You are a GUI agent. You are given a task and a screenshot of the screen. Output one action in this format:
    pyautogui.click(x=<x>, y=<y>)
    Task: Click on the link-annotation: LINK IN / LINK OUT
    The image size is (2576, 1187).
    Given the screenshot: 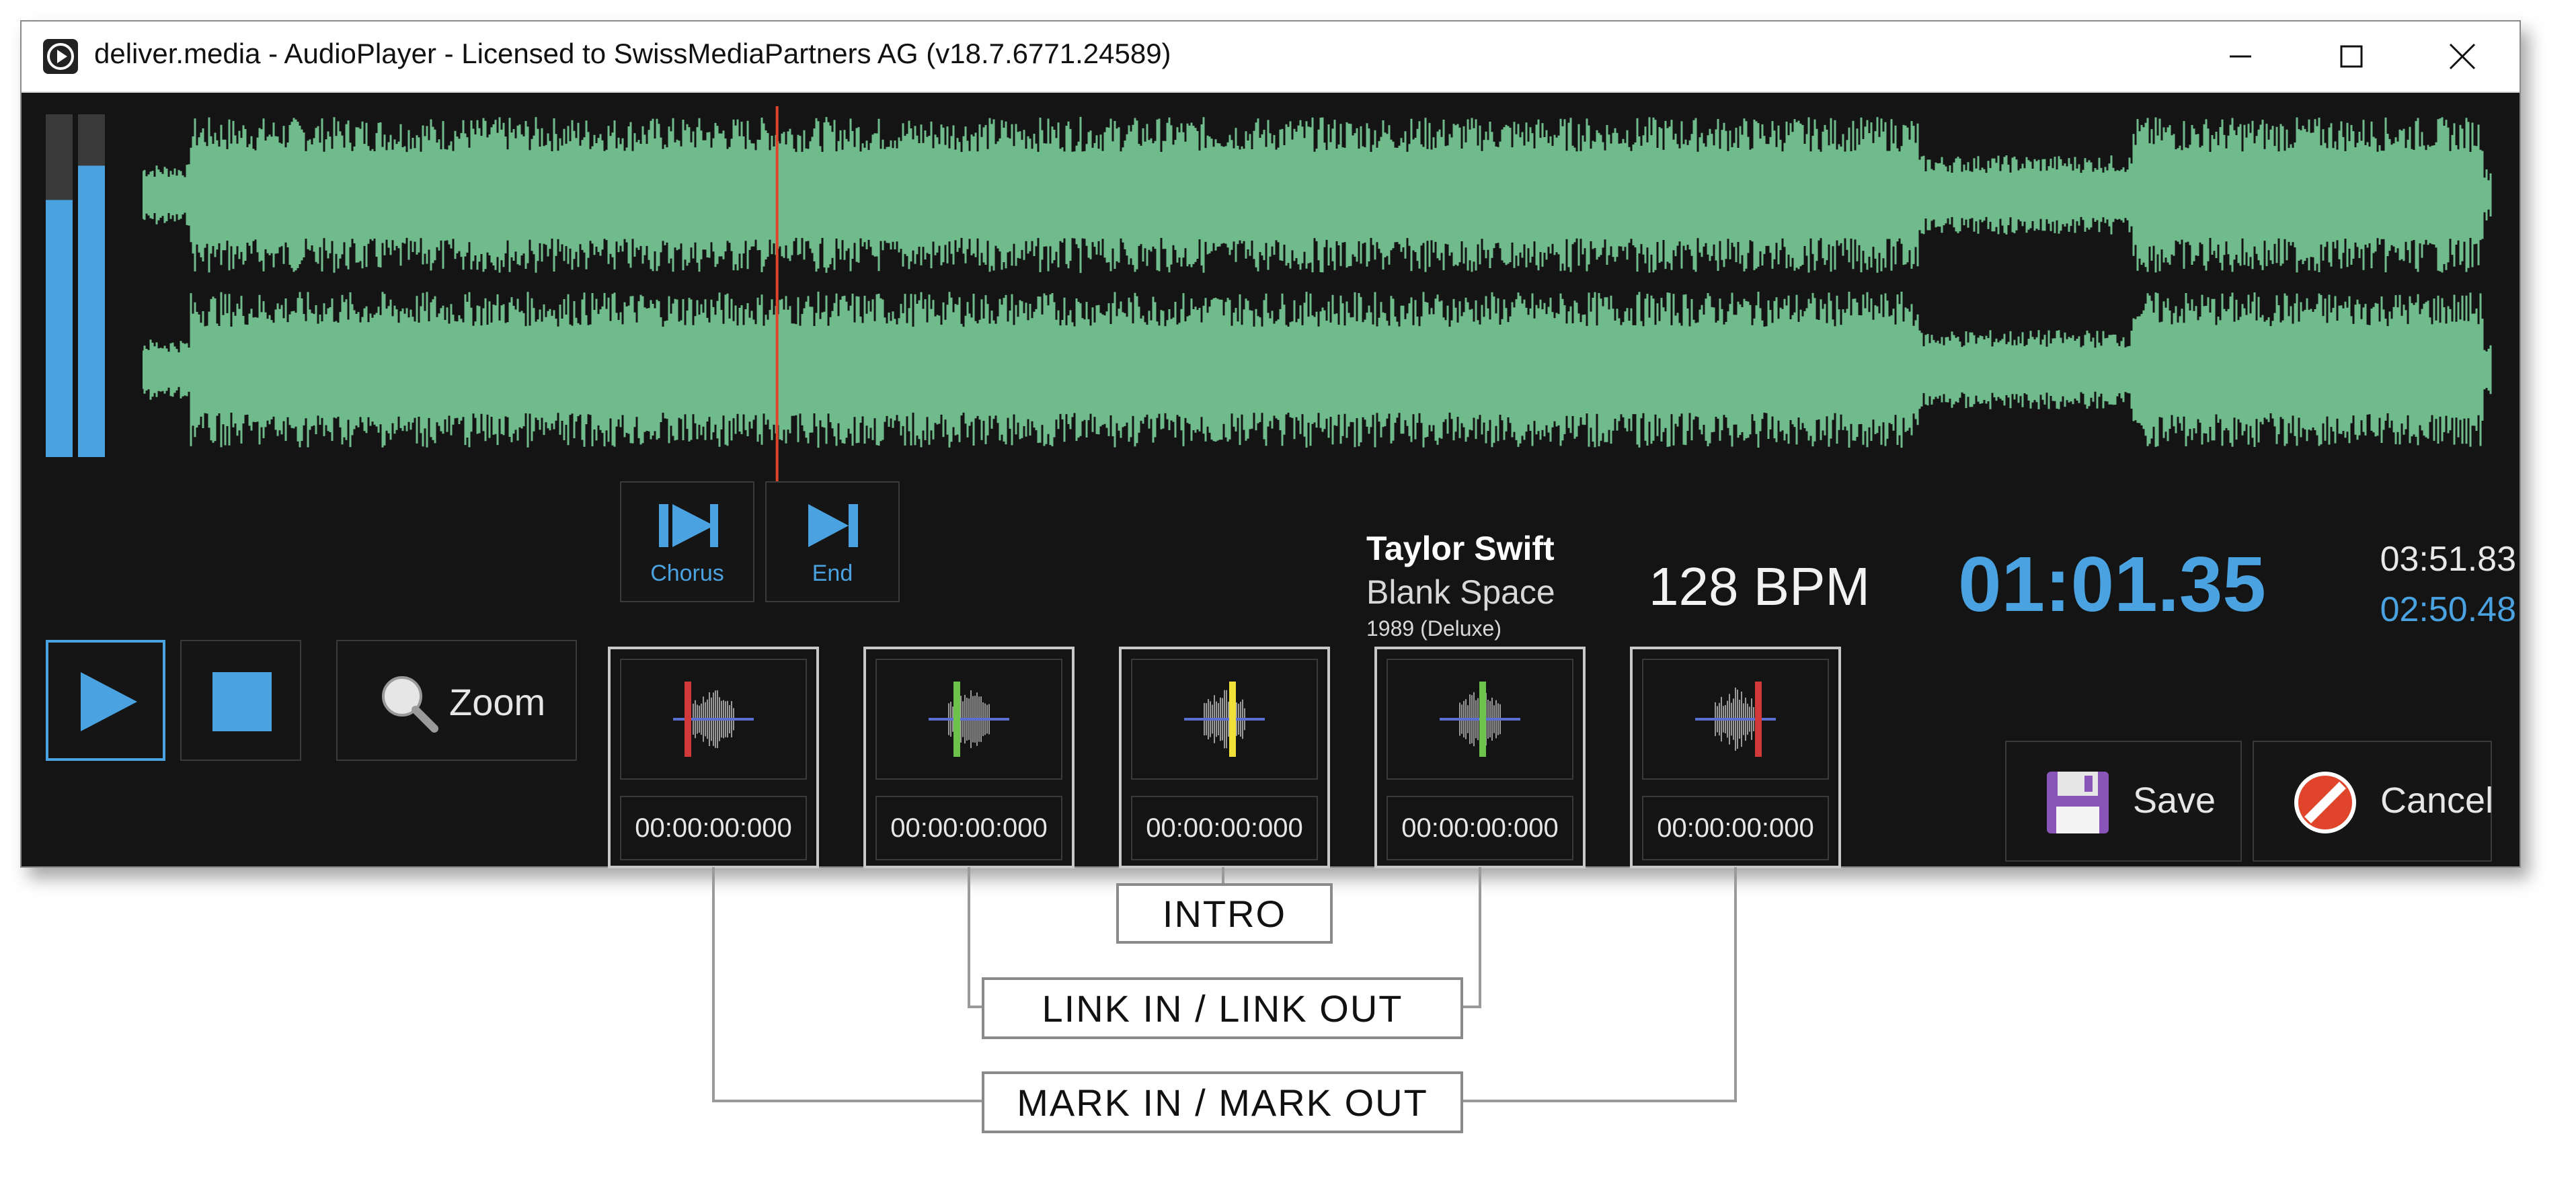 What is the action you would take?
    pyautogui.click(x=1223, y=1008)
    